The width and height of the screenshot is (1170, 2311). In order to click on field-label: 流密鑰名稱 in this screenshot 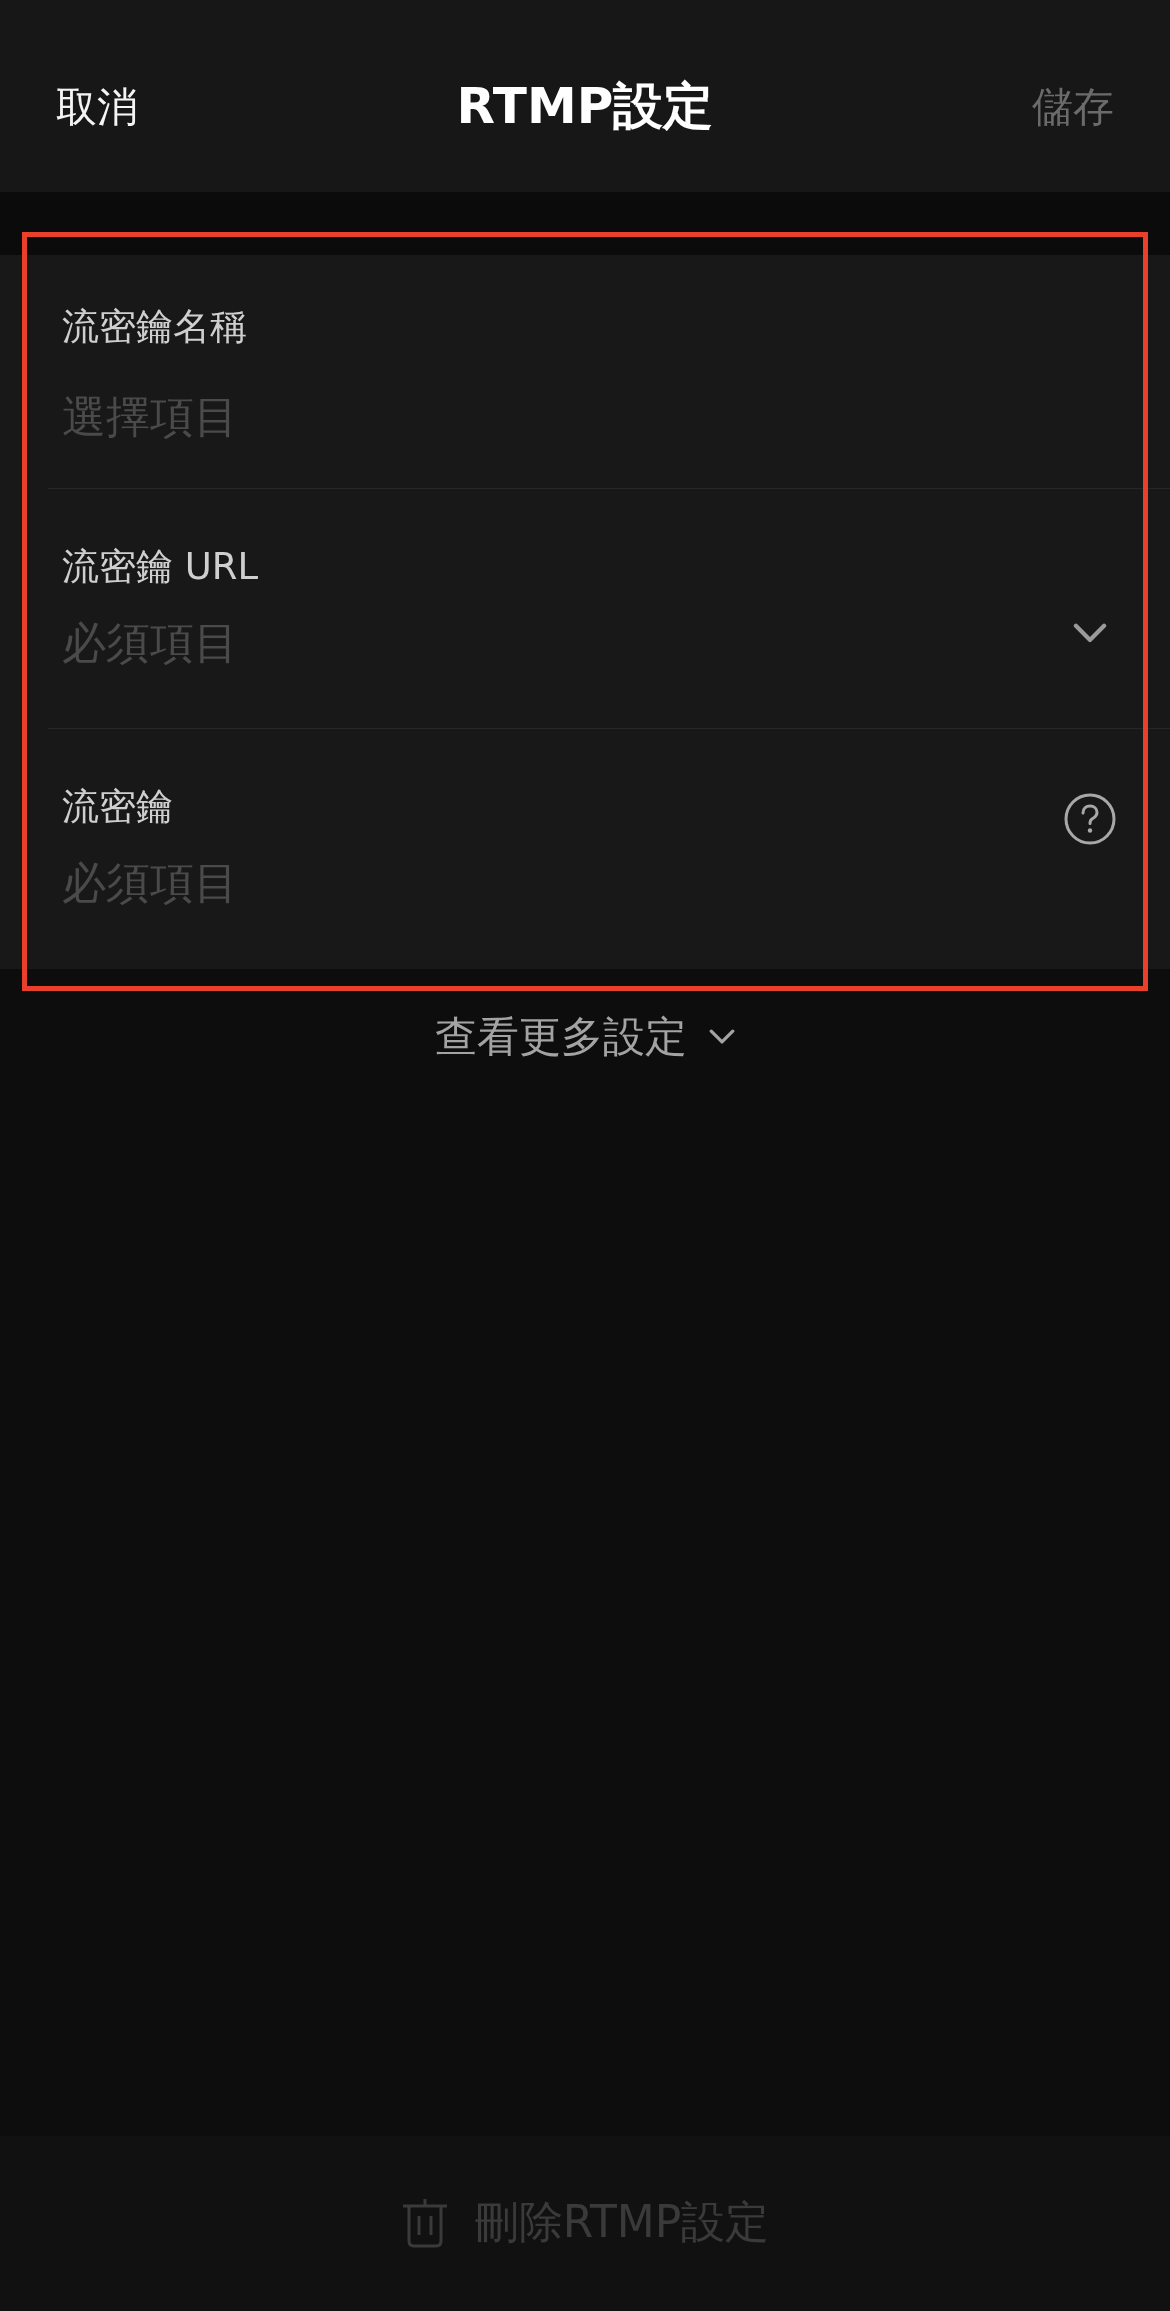, I will do `click(155, 327)`.